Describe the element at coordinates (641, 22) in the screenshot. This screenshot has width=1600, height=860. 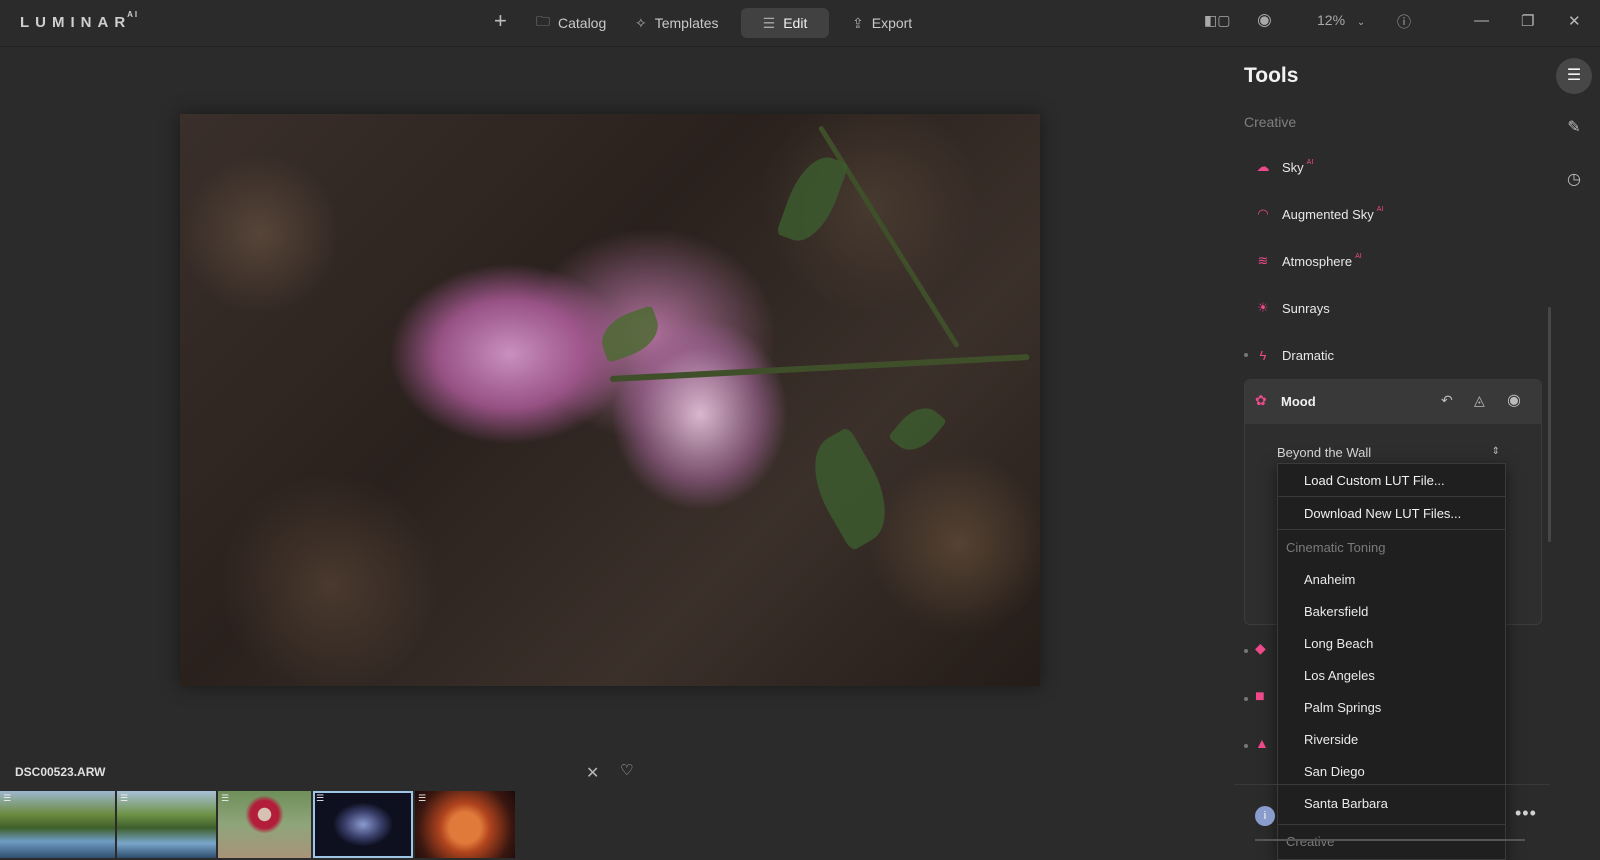
I see `sparkle-icon: ✧` at that location.